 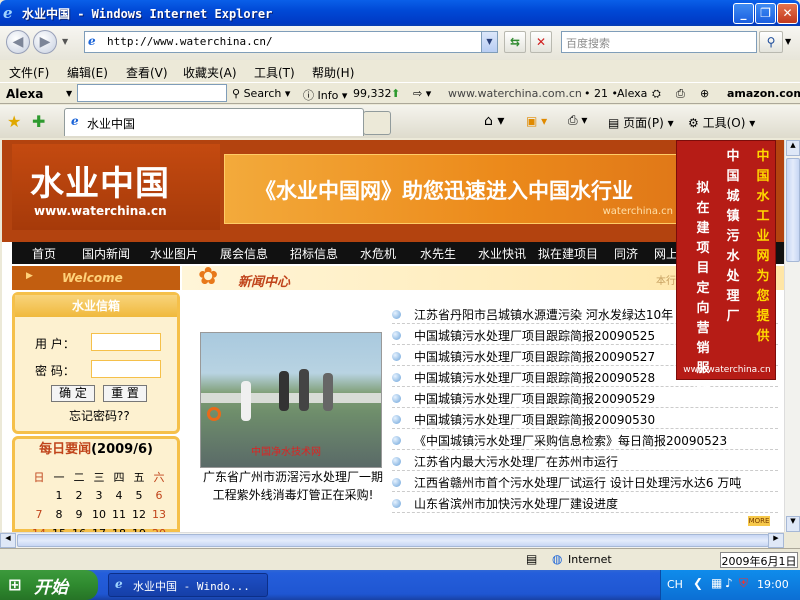 What do you see at coordinates (139, 514) in the screenshot?
I see `calendar-day: 12` at bounding box center [139, 514].